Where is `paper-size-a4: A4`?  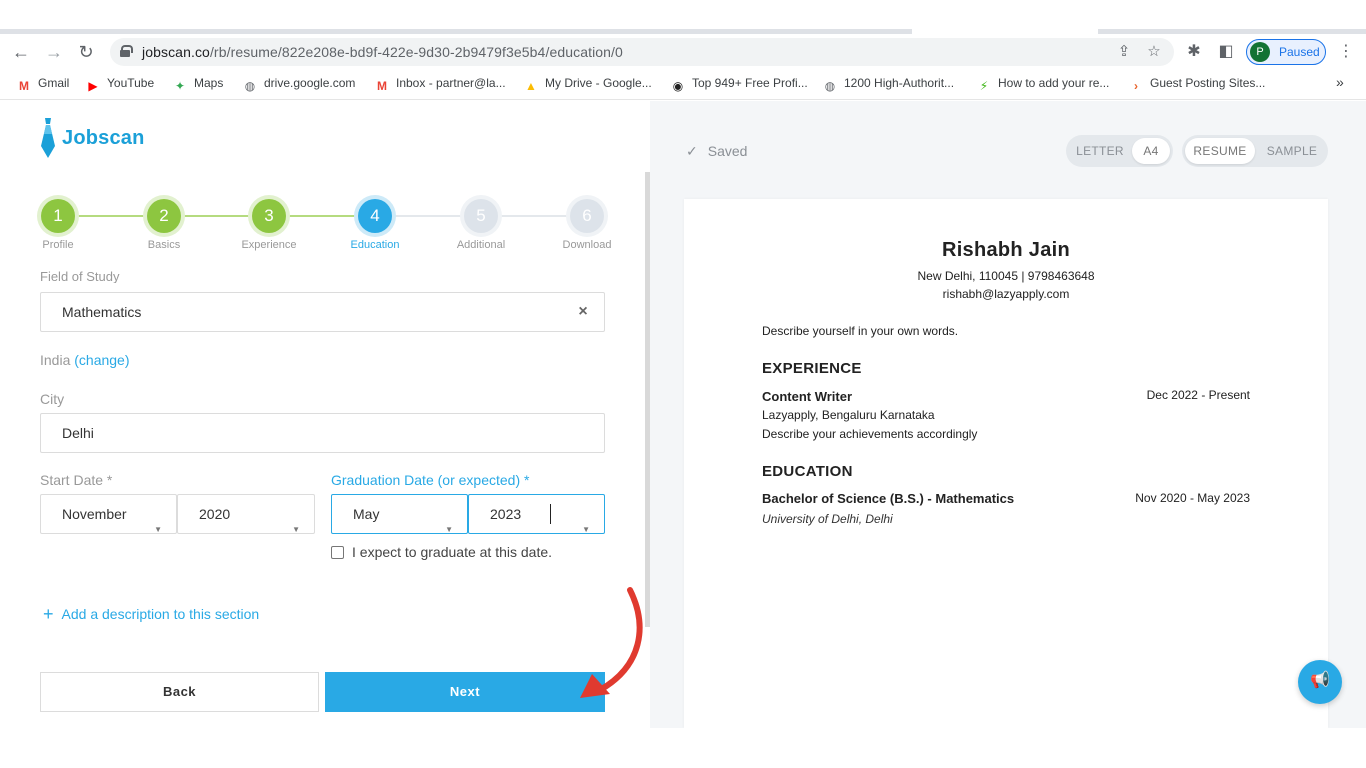 paper-size-a4: A4 is located at coordinates (1151, 151).